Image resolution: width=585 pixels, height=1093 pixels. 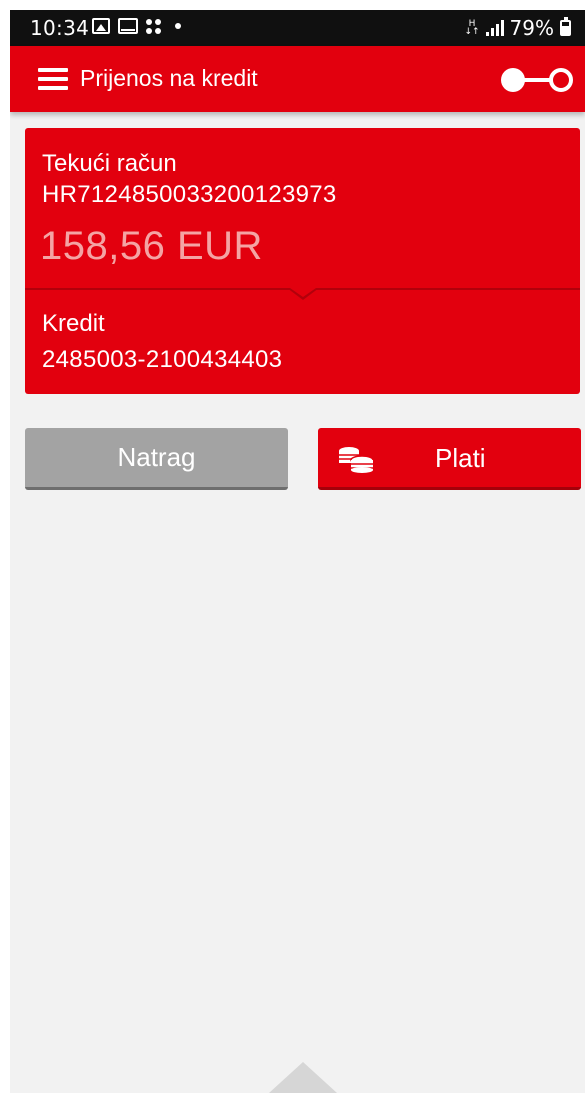 I want to click on credit-label: Kredit, so click(x=73, y=323).